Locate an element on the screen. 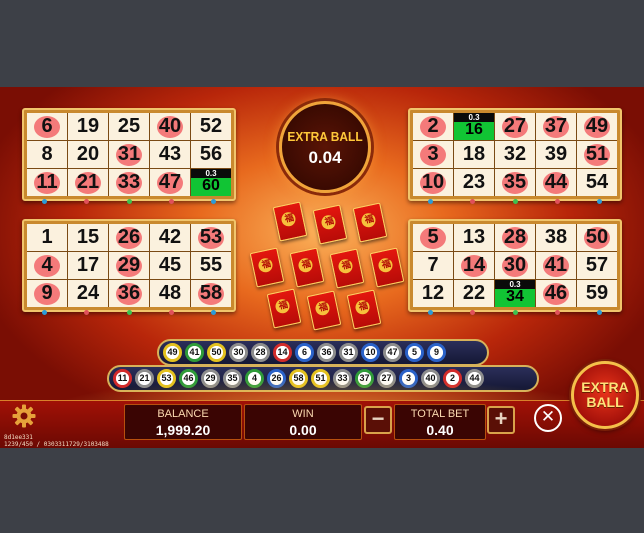 The height and width of the screenshot is (533, 644). card-grid: 1 15 26 42 53 4 17 29 45 55 9 24 36 48 58 is located at coordinates (129, 265).